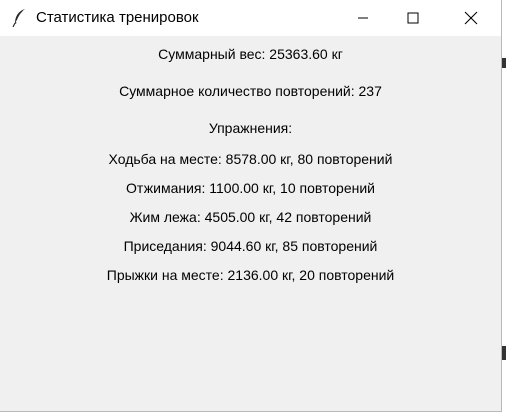 Image resolution: width=506 pixels, height=414 pixels. I want to click on maximize-icon, so click(413, 18).